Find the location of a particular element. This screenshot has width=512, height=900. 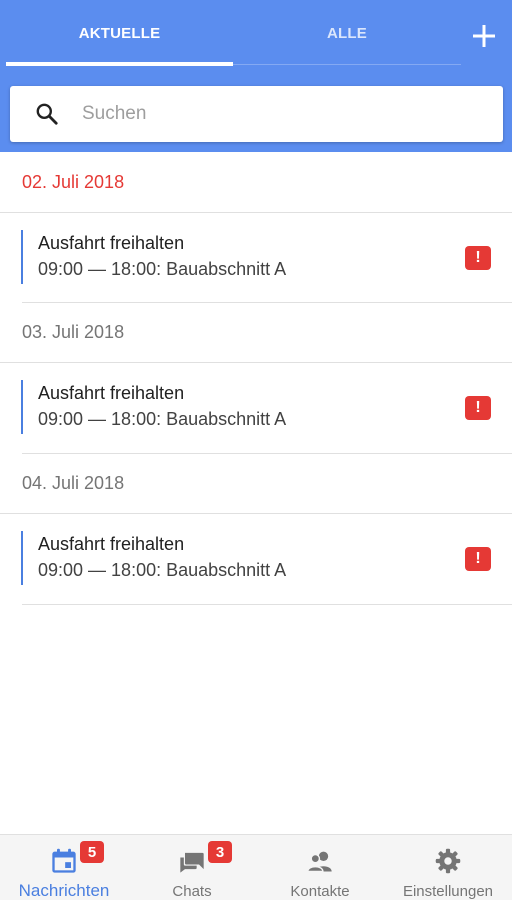

search-bar is located at coordinates (256, 114).